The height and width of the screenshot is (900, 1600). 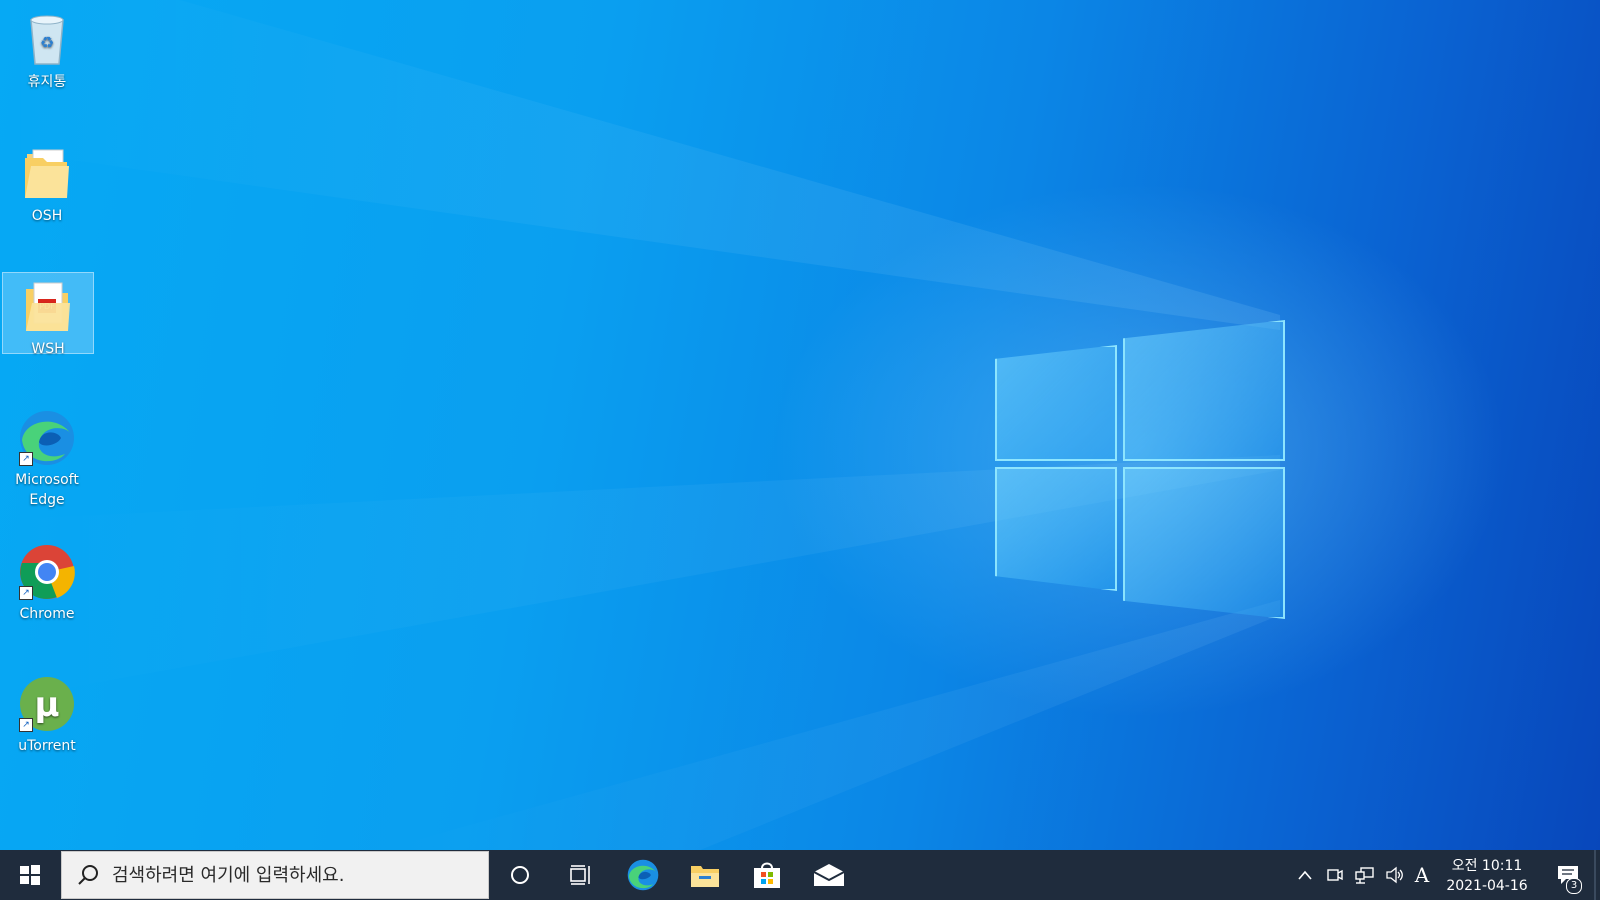 I want to click on desktop-icon-microsoft-edge: ↗ Microsoft Edge, so click(x=47, y=457).